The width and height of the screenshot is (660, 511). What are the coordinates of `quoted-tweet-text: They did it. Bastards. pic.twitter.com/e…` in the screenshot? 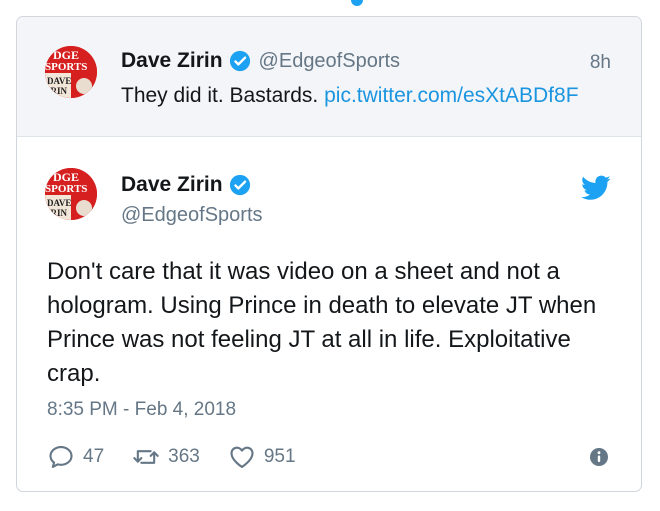 It's located at (350, 96).